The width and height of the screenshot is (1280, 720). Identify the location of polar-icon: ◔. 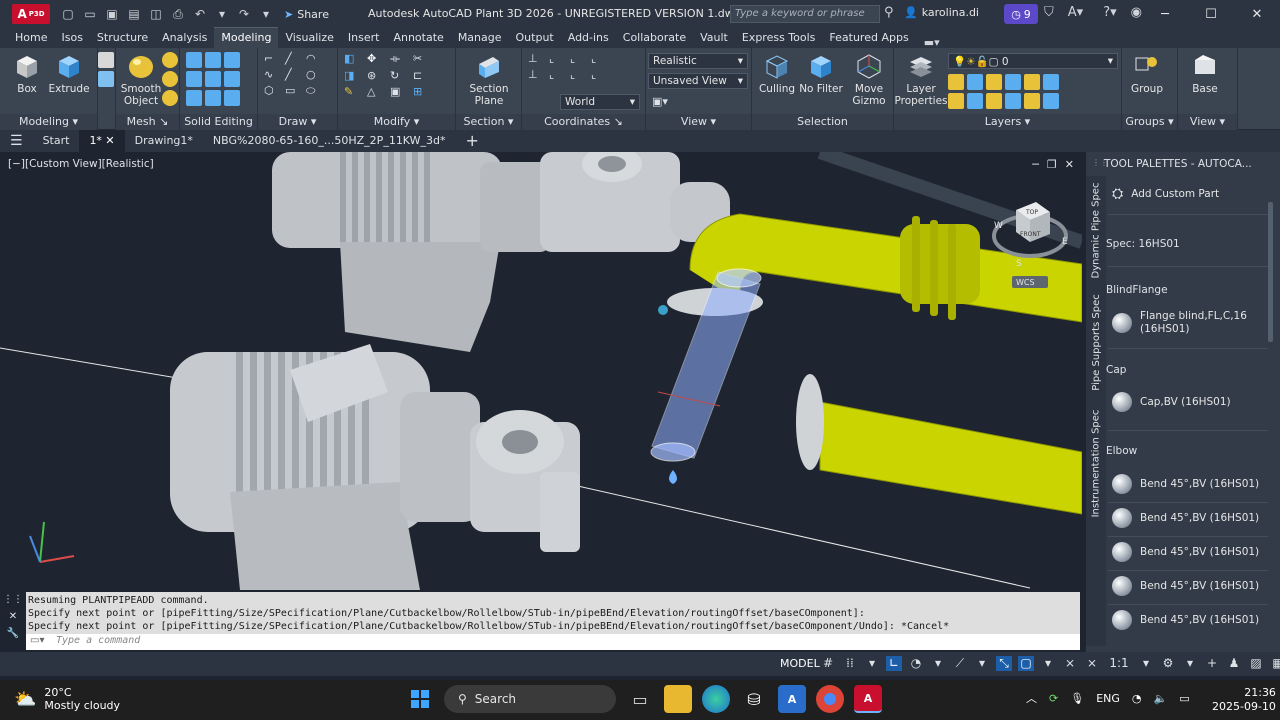
(916, 663).